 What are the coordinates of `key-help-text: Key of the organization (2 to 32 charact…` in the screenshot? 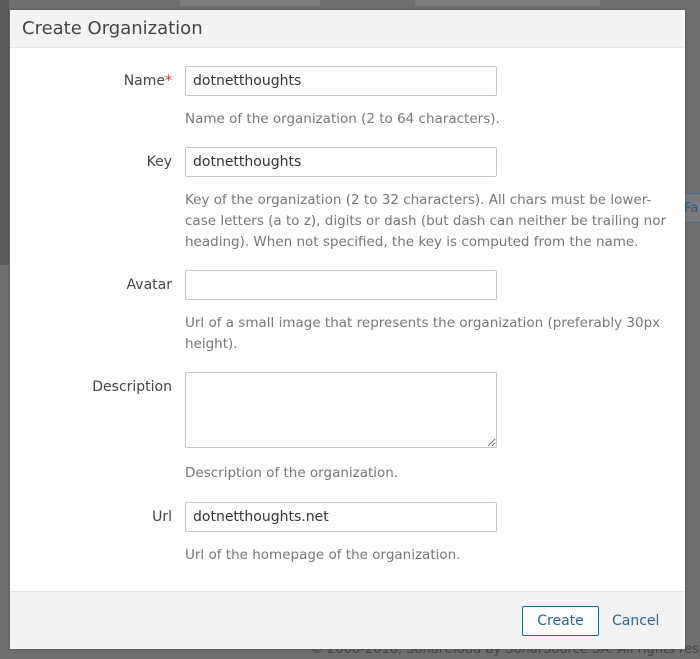 It's located at (426, 221).